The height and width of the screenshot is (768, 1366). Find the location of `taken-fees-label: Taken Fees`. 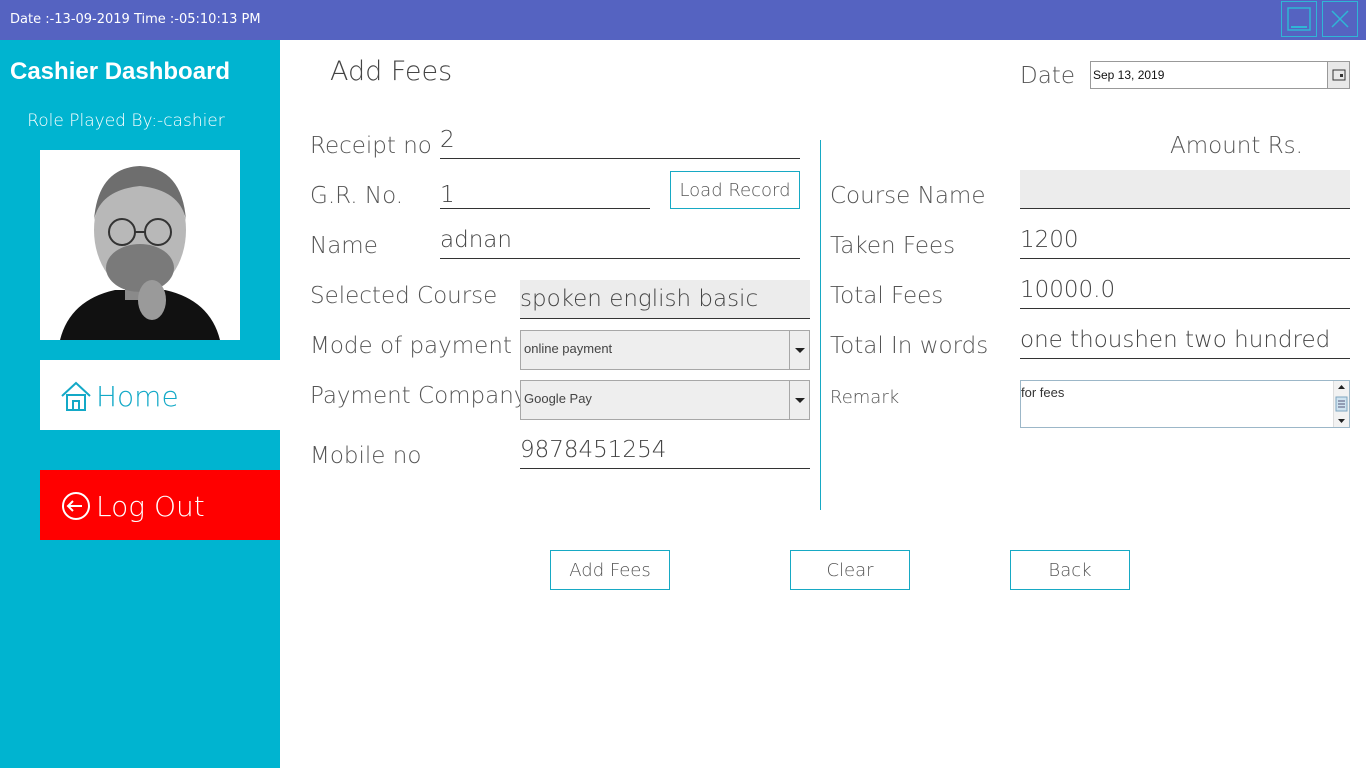

taken-fees-label: Taken Fees is located at coordinates (893, 246).